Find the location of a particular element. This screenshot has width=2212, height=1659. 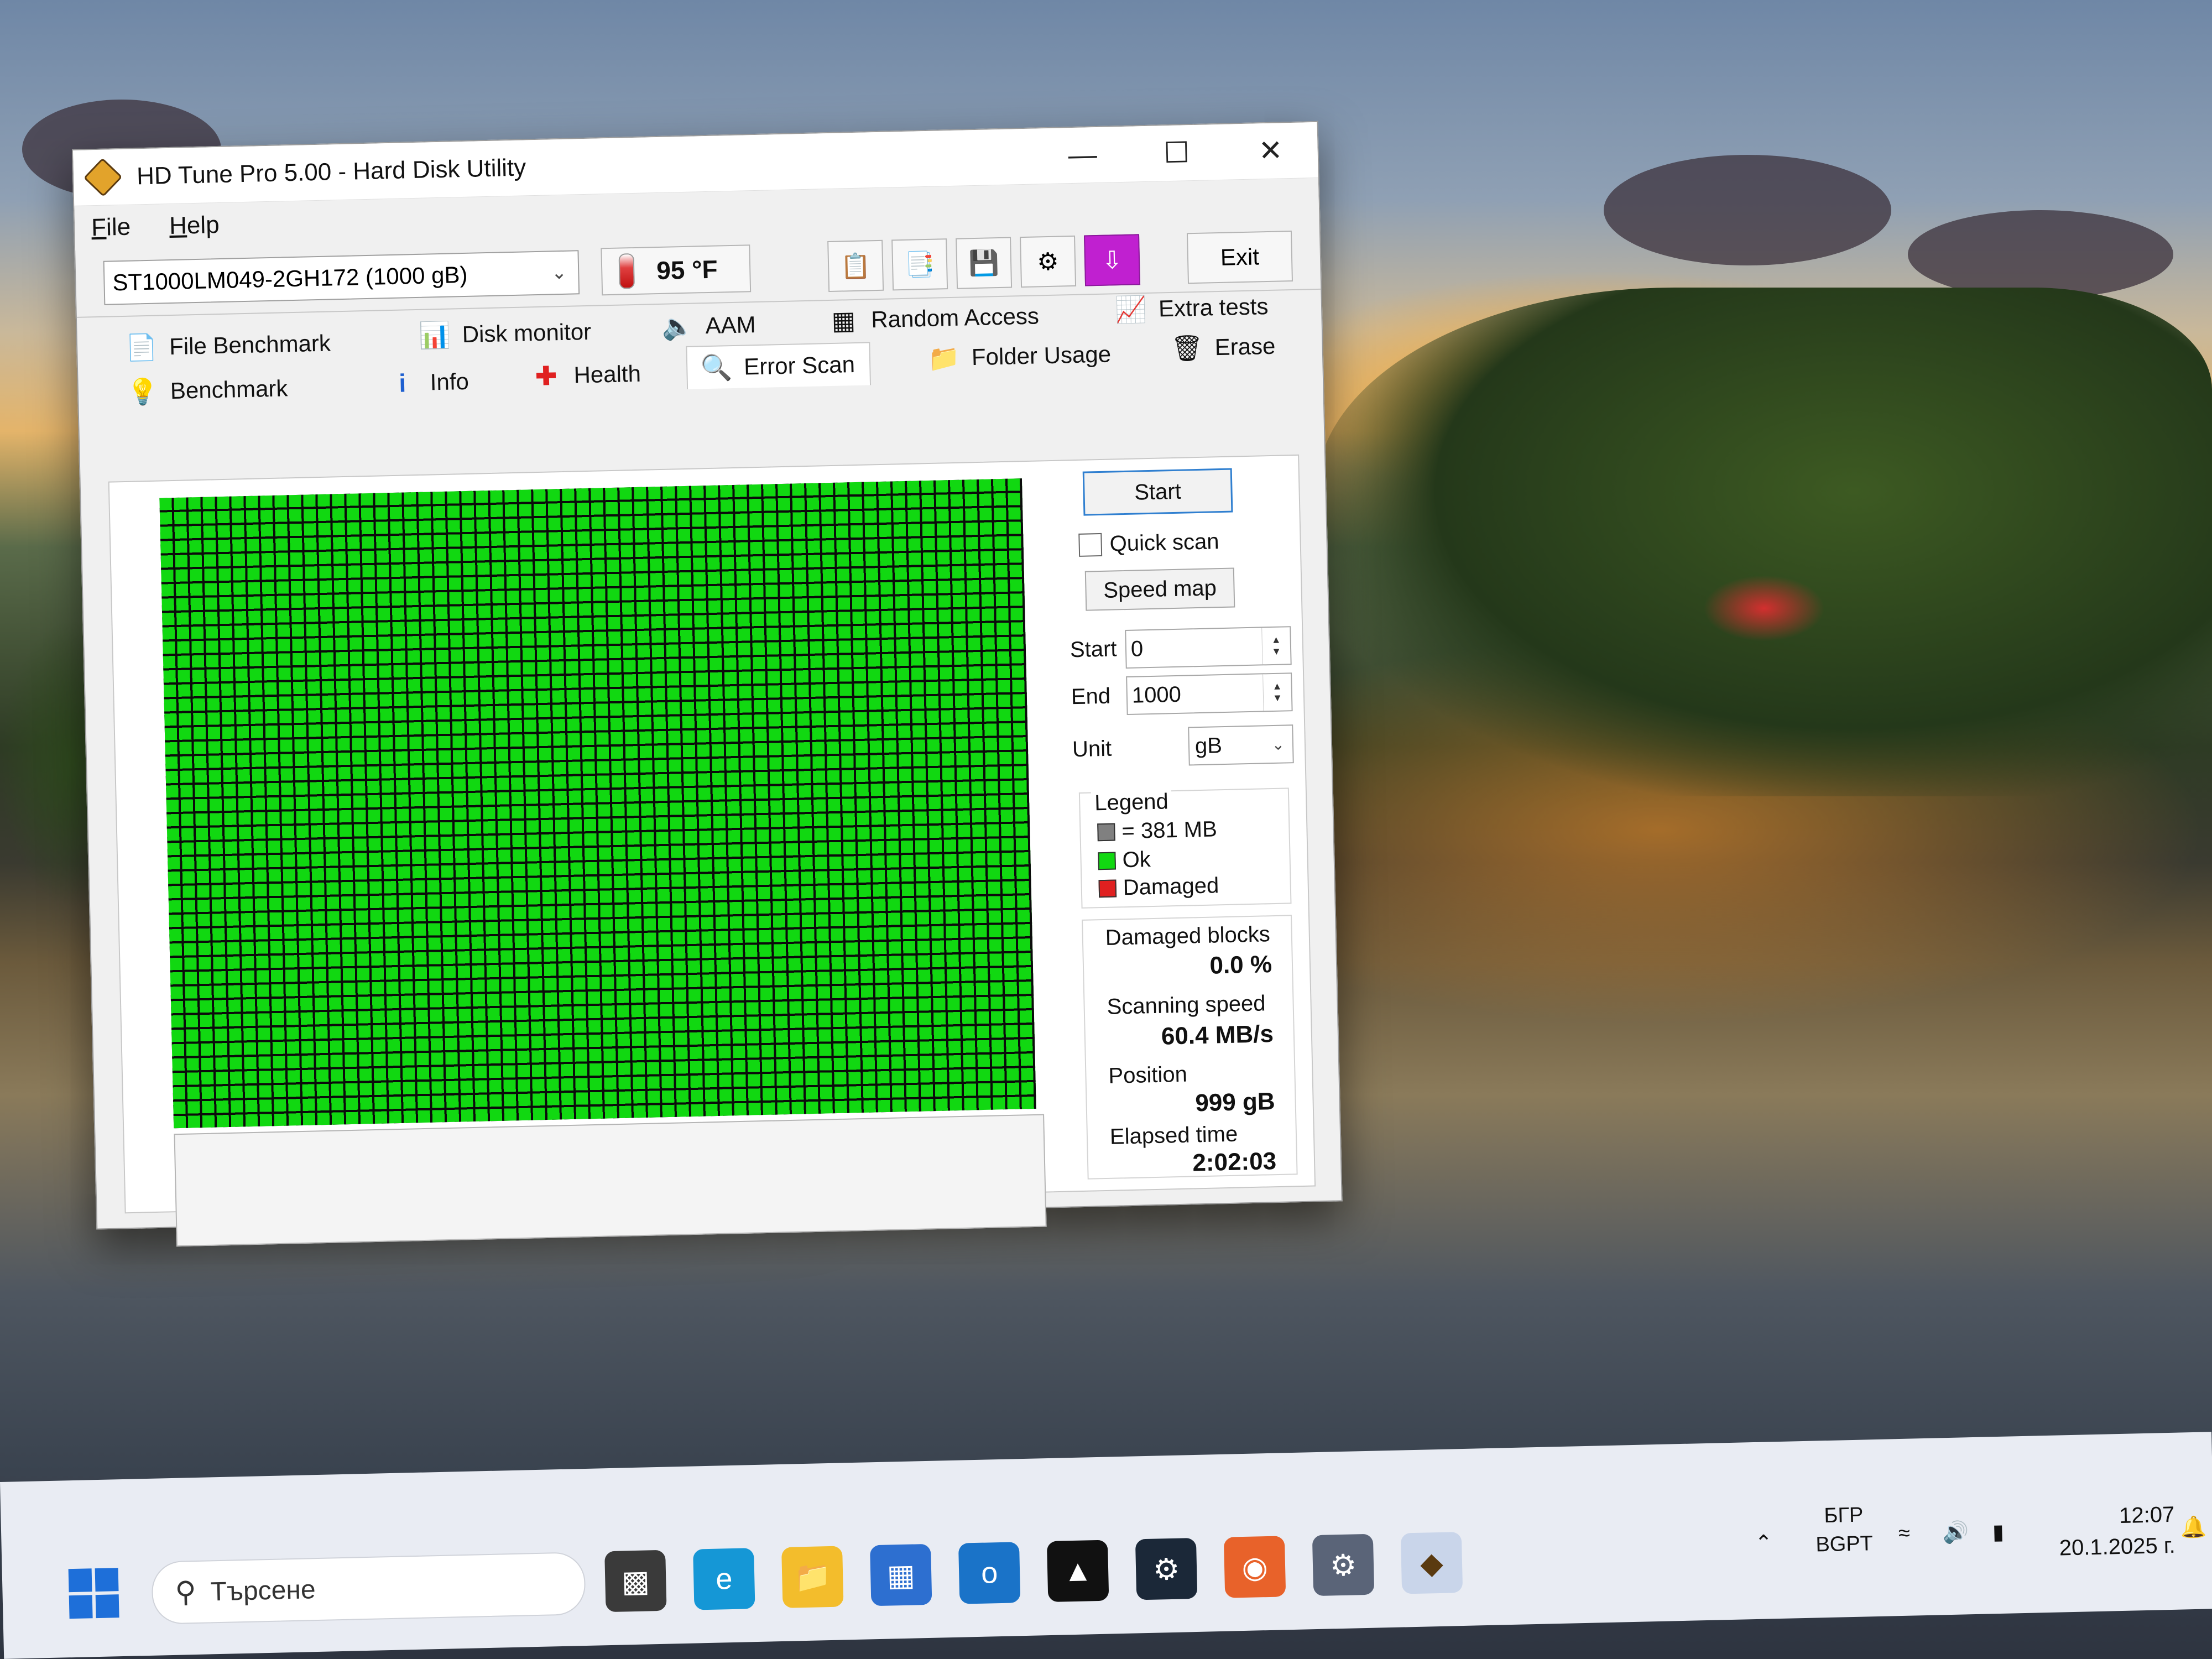

tab-folder-usage: 📁 Folder Usage is located at coordinates (1020, 356).